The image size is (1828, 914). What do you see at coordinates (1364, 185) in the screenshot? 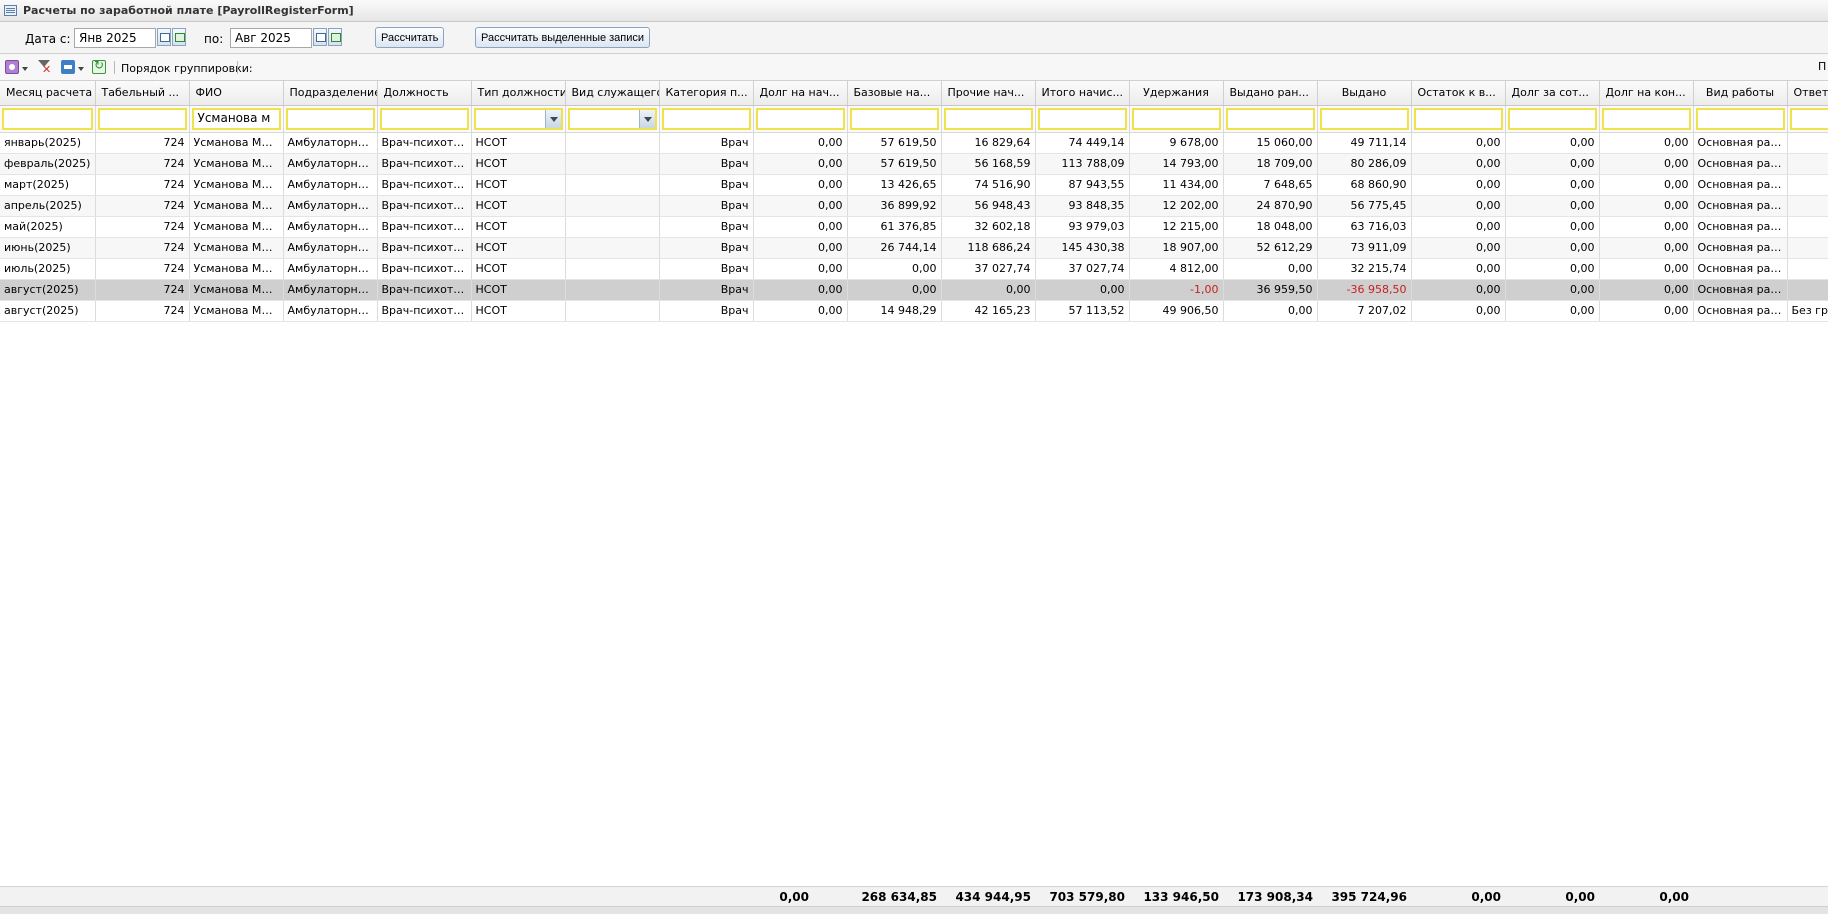
I see `table-cell: 68 860,90` at bounding box center [1364, 185].